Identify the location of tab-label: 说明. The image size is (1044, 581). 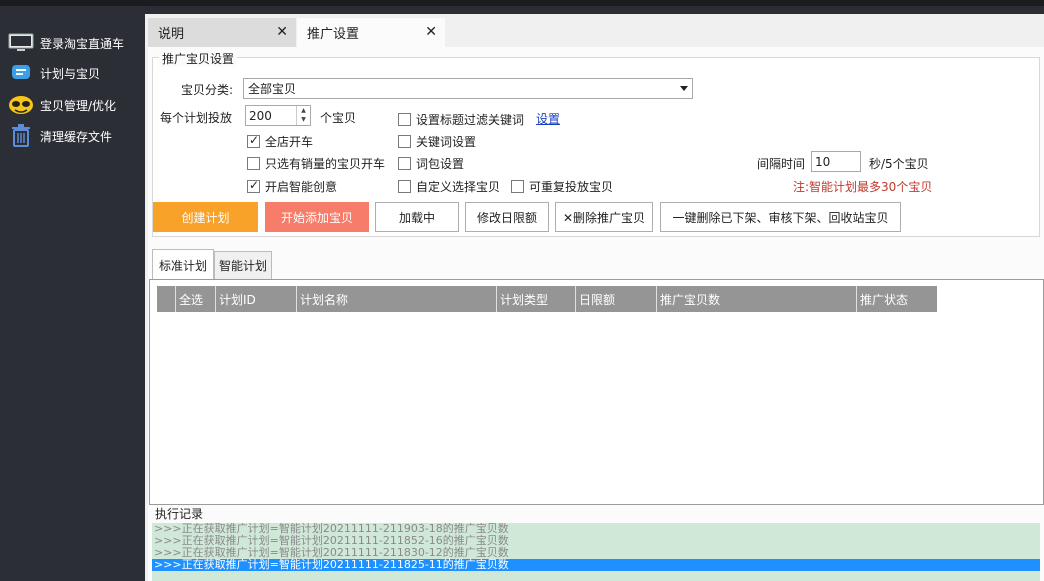
(171, 34).